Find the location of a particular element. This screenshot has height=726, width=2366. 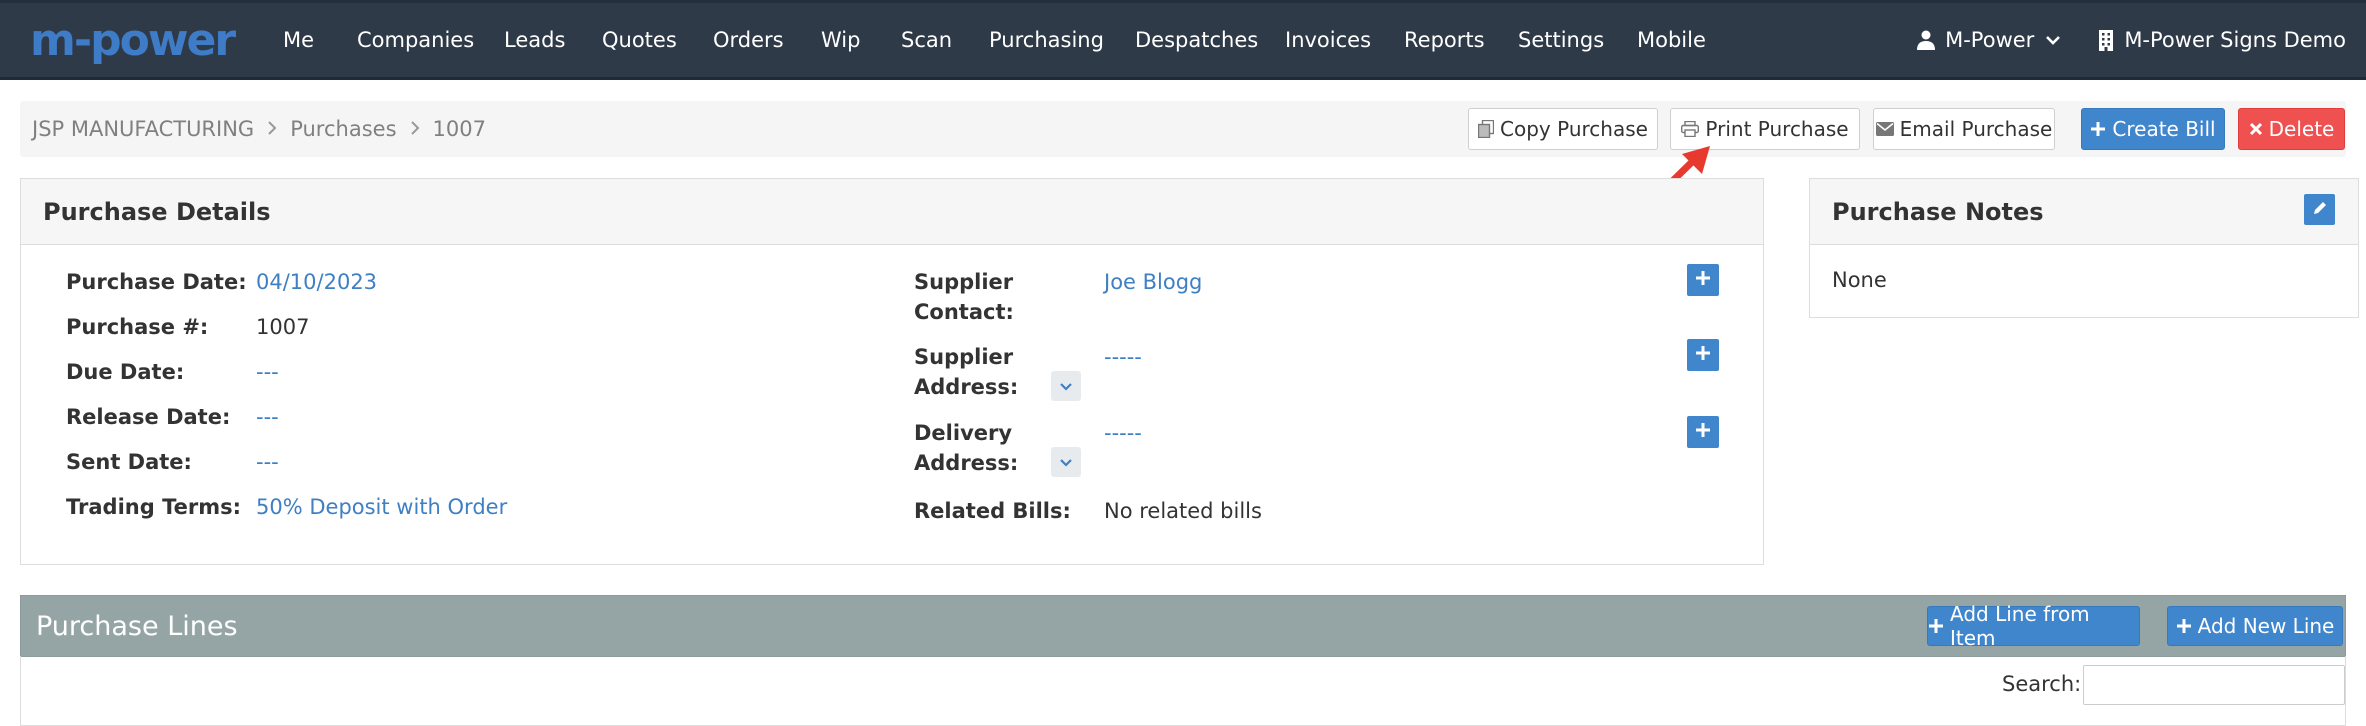

supplier-contact-label-line1: Supplier is located at coordinates (964, 282).